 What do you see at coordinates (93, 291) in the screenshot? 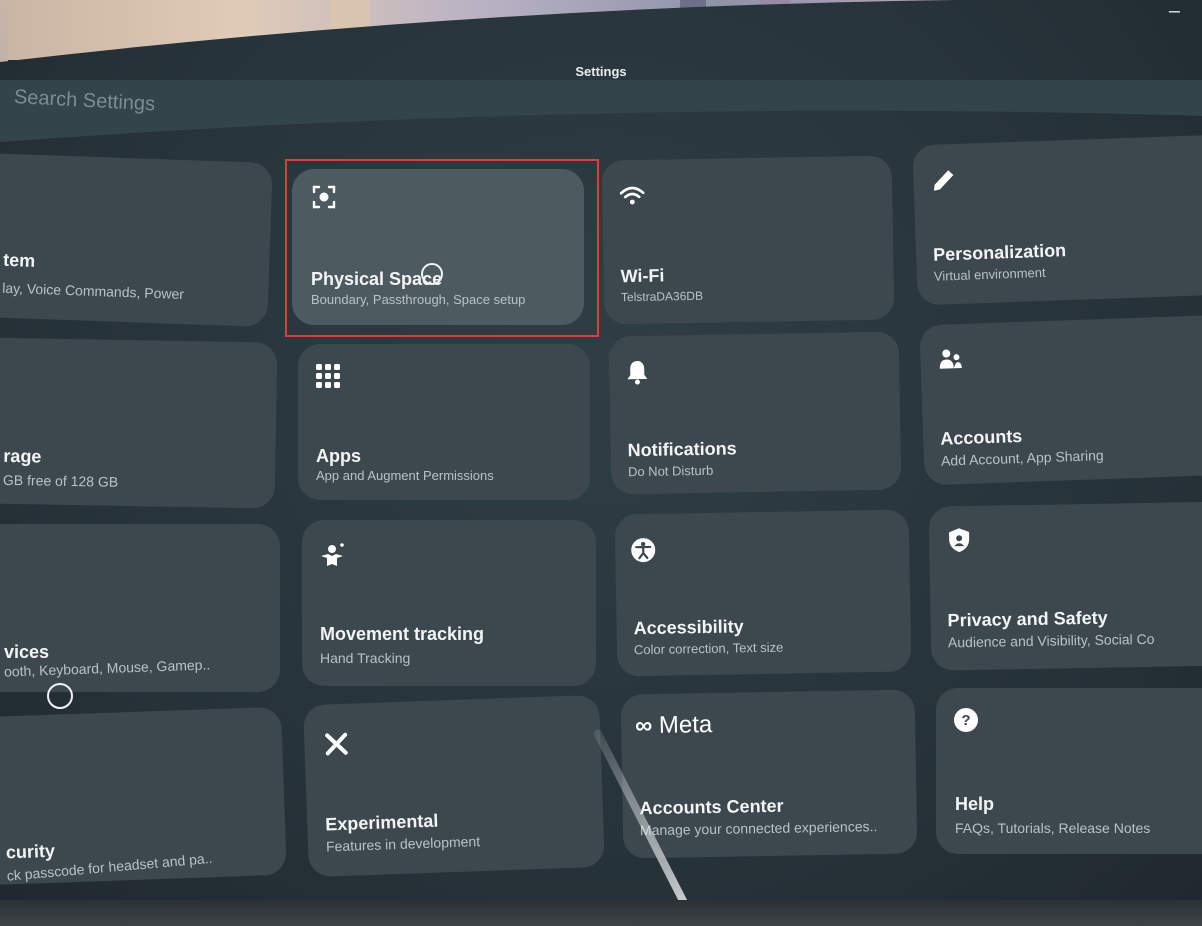
I see `tile-subtitle: lay, Voice Commands, Power` at bounding box center [93, 291].